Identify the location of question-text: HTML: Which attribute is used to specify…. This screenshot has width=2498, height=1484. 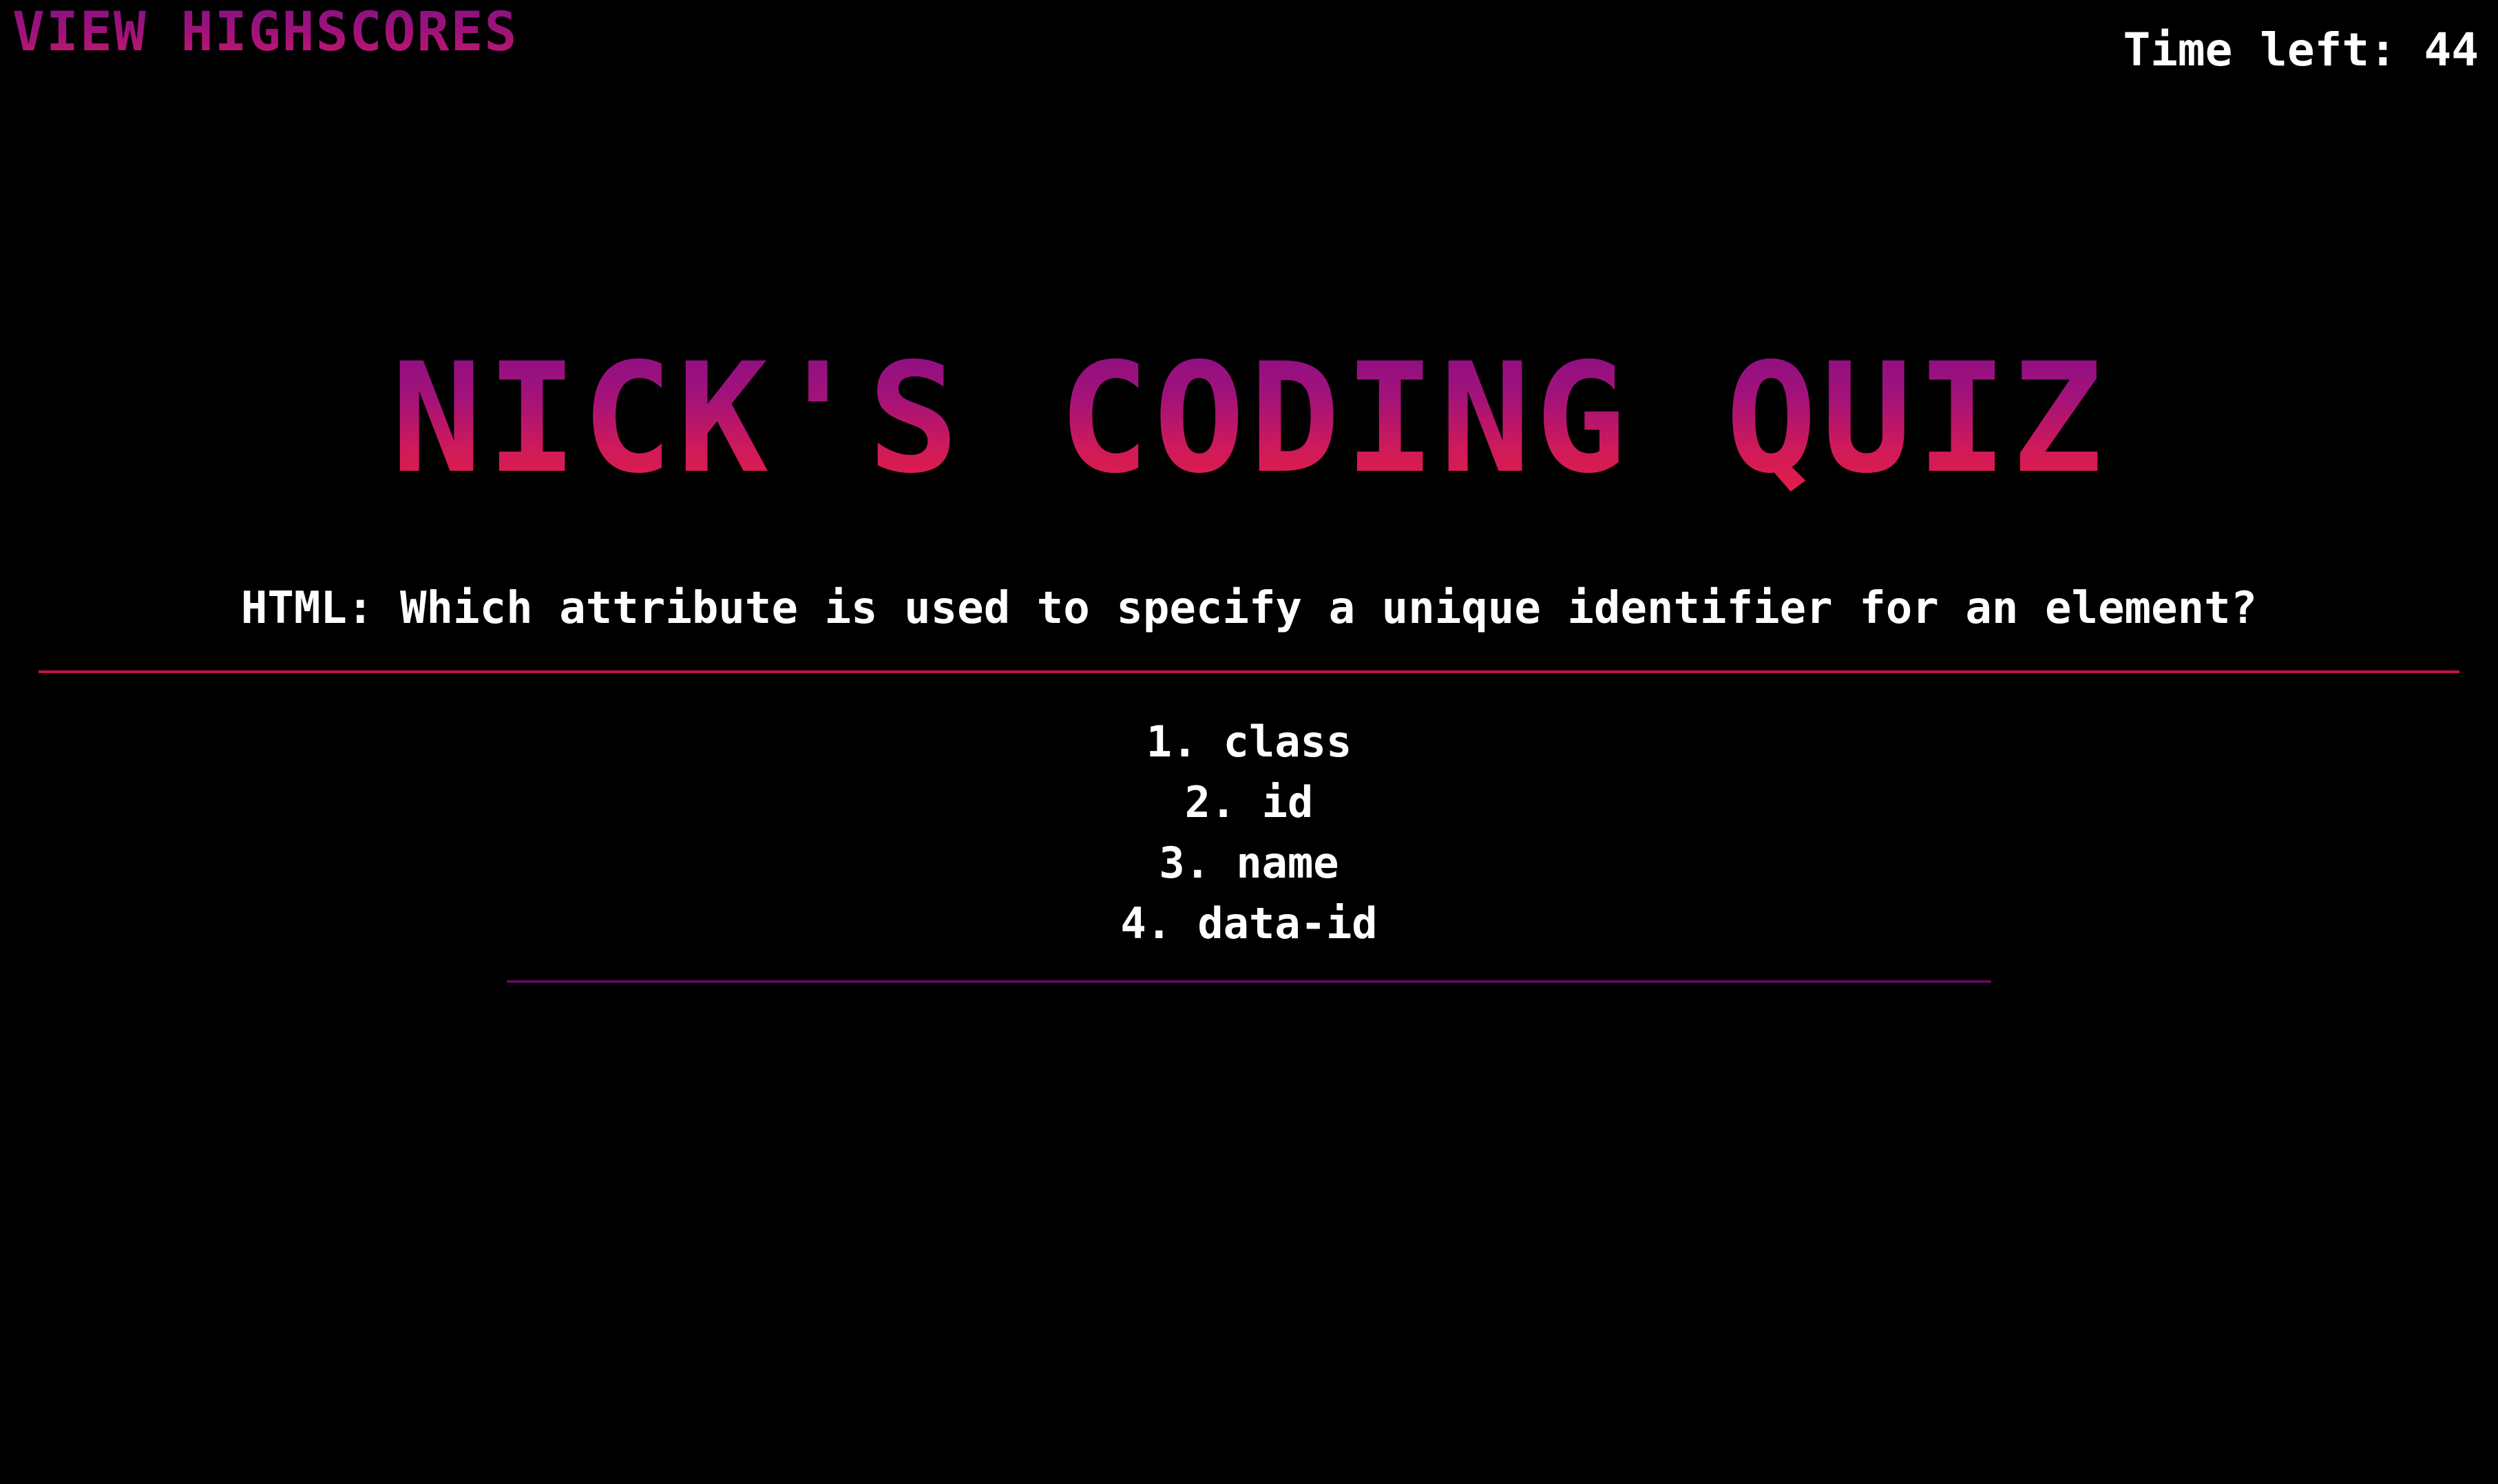
(1249, 608).